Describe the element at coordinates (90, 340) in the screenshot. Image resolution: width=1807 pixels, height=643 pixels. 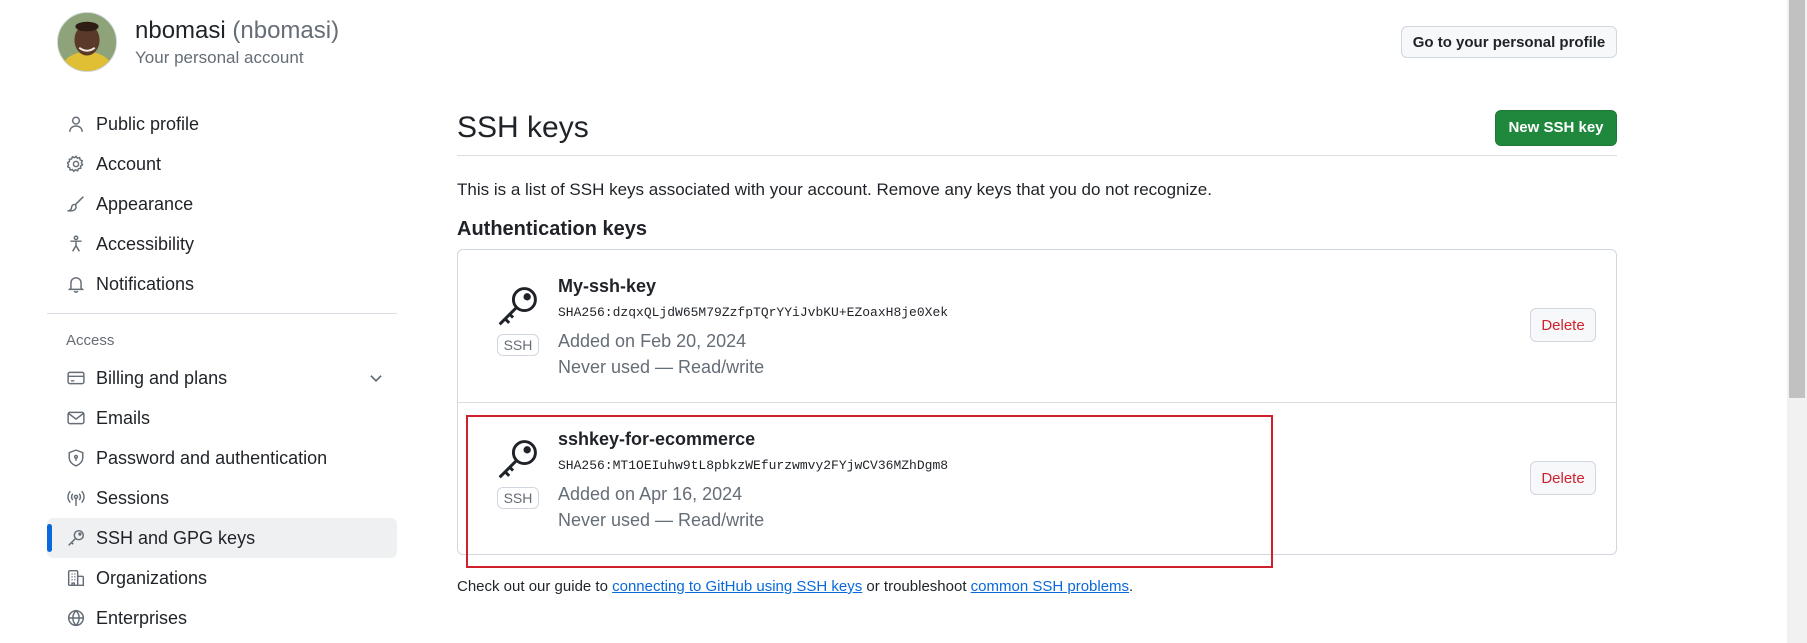
I see `sidebar-heading-access: Access` at that location.